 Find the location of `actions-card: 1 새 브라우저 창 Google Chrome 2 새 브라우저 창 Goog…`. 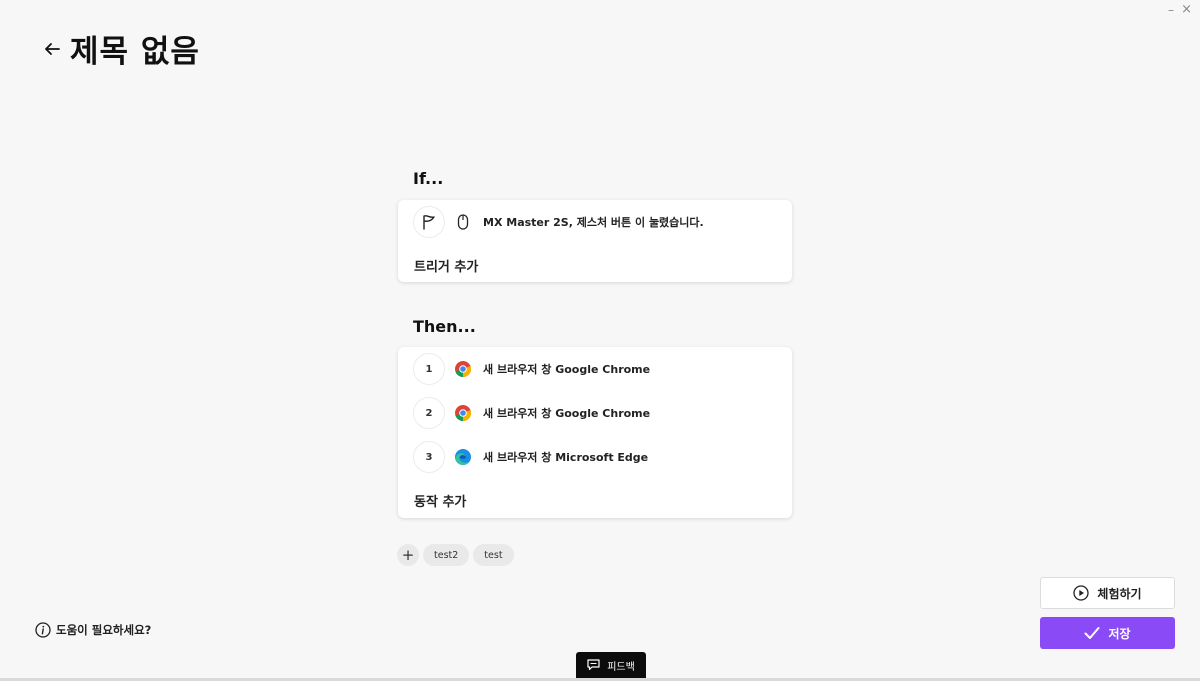

actions-card: 1 새 브라우저 창 Google Chrome 2 새 브라우저 창 Goog… is located at coordinates (595, 432).